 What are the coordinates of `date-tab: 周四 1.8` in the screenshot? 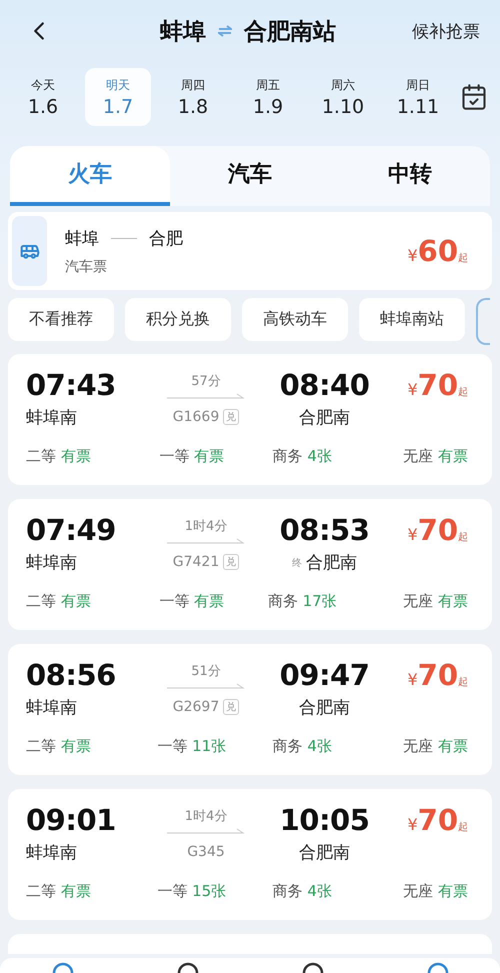 It's located at (193, 97).